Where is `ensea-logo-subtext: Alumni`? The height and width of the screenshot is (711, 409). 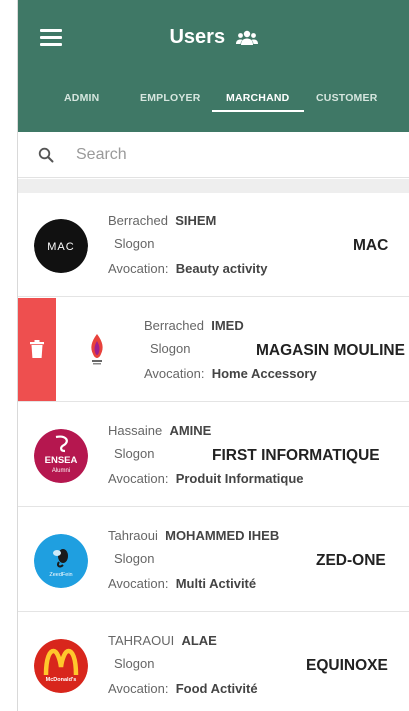 ensea-logo-subtext: Alumni is located at coordinates (61, 471).